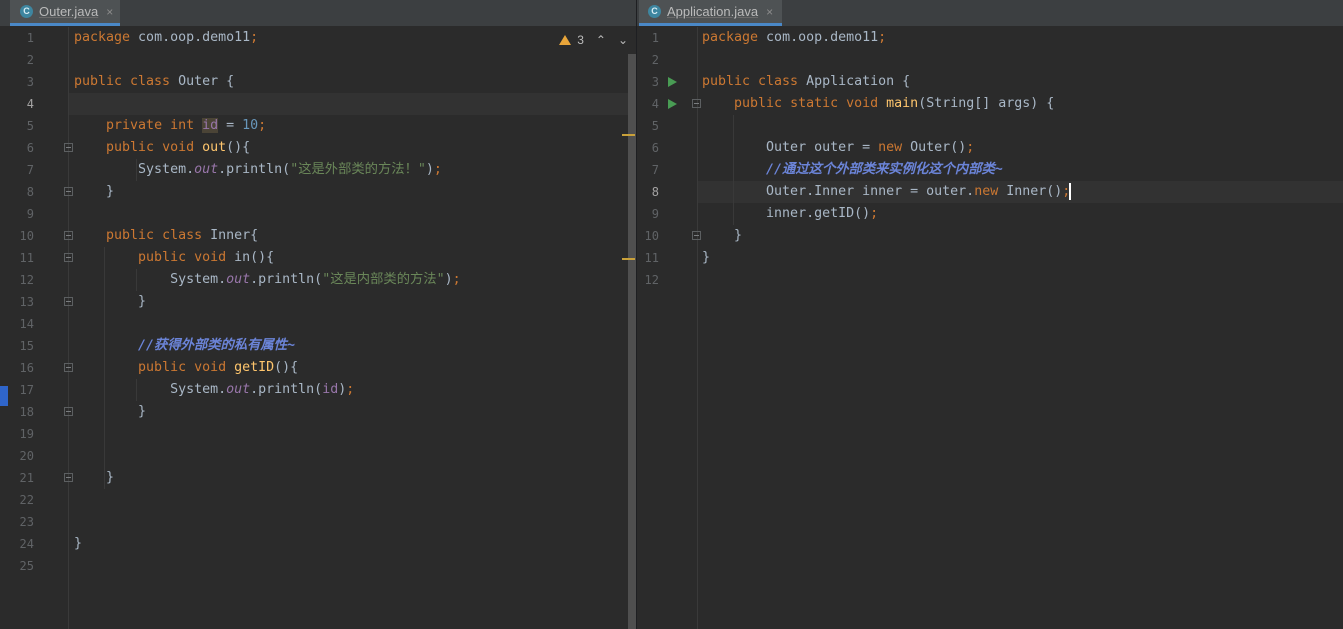 The height and width of the screenshot is (629, 1343). I want to click on tab-label: Application.java, so click(713, 11).